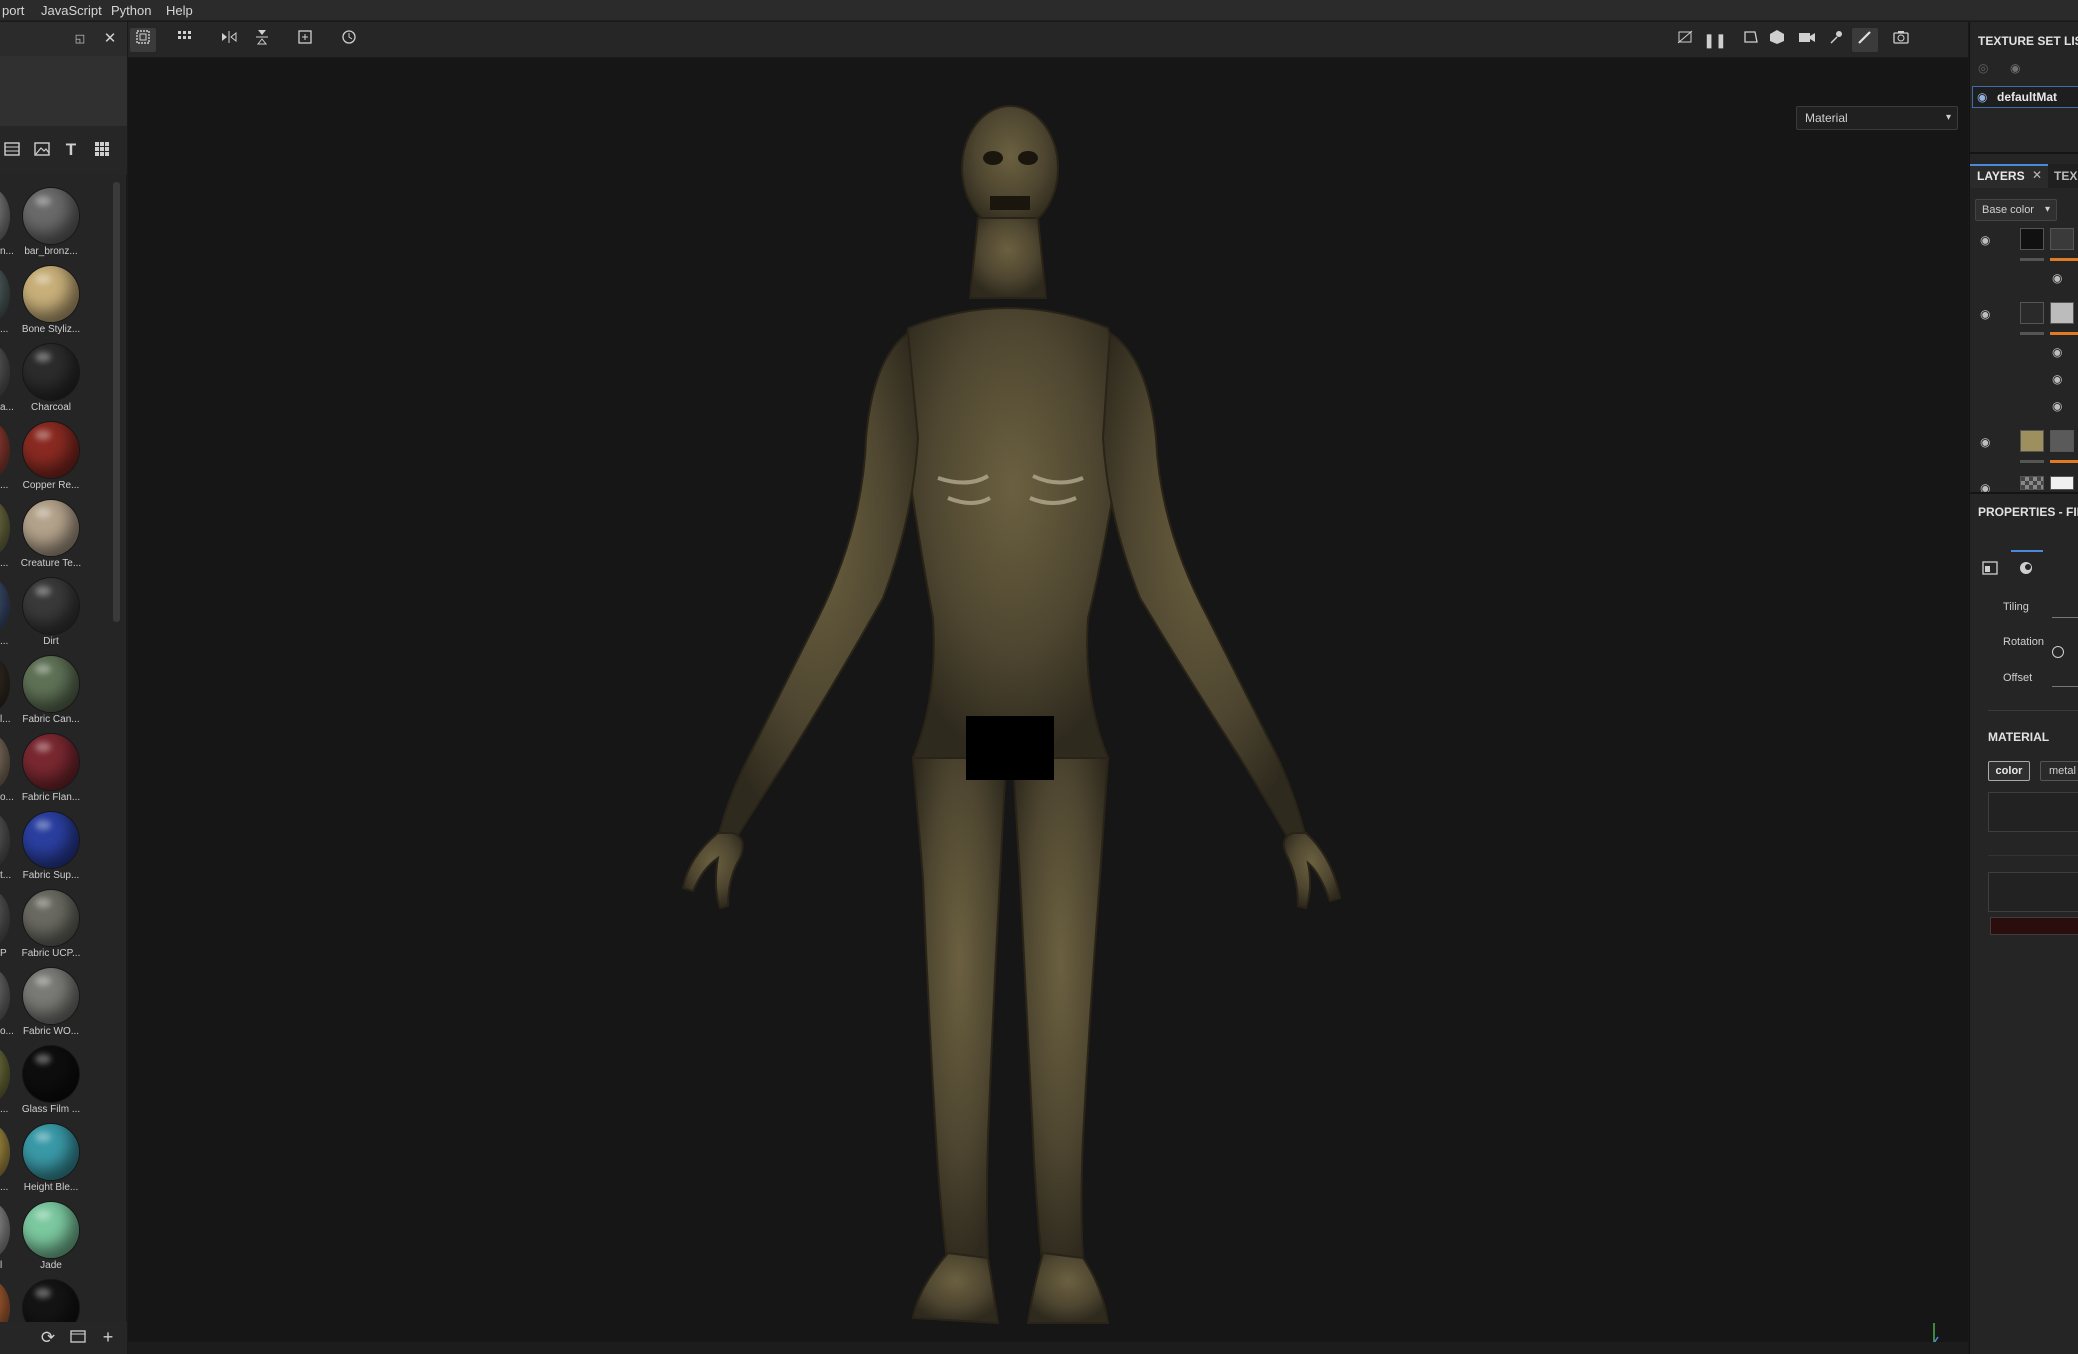  I want to click on texture-set-row: ◉ defaultMat, so click(2025, 97).